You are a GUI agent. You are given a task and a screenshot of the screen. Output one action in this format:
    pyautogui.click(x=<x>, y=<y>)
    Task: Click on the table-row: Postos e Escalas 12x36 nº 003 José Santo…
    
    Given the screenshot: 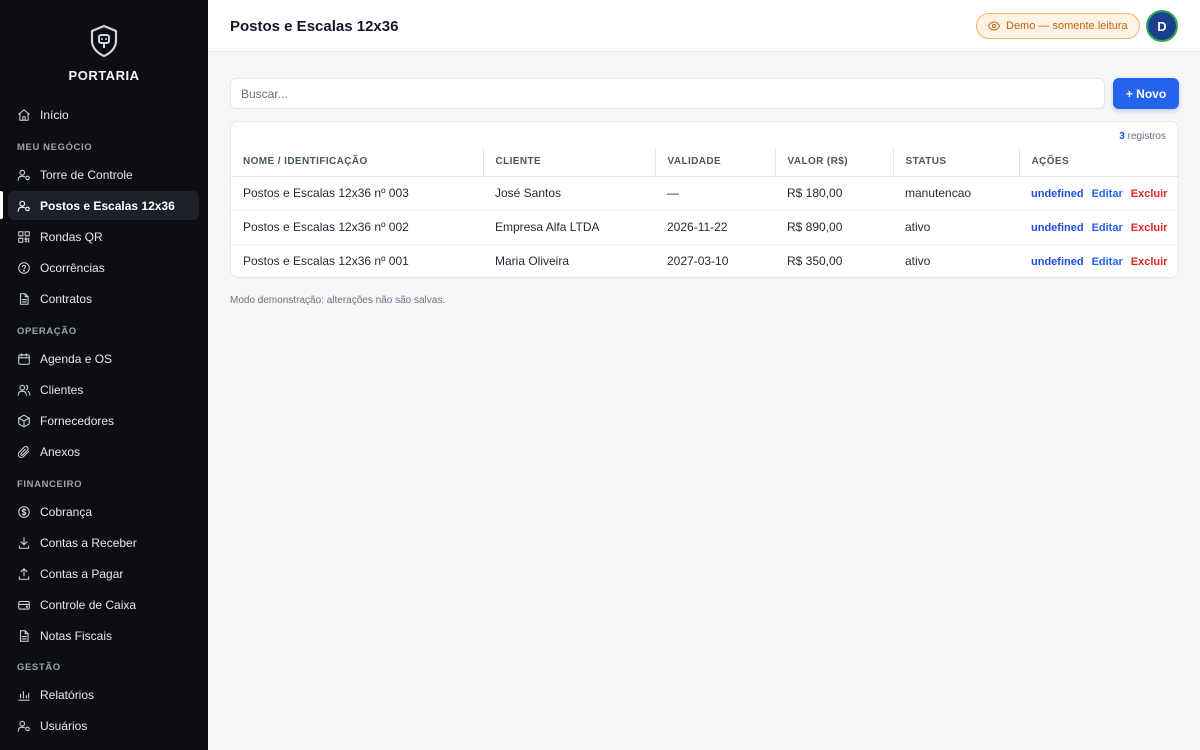 What is the action you would take?
    pyautogui.click(x=704, y=193)
    